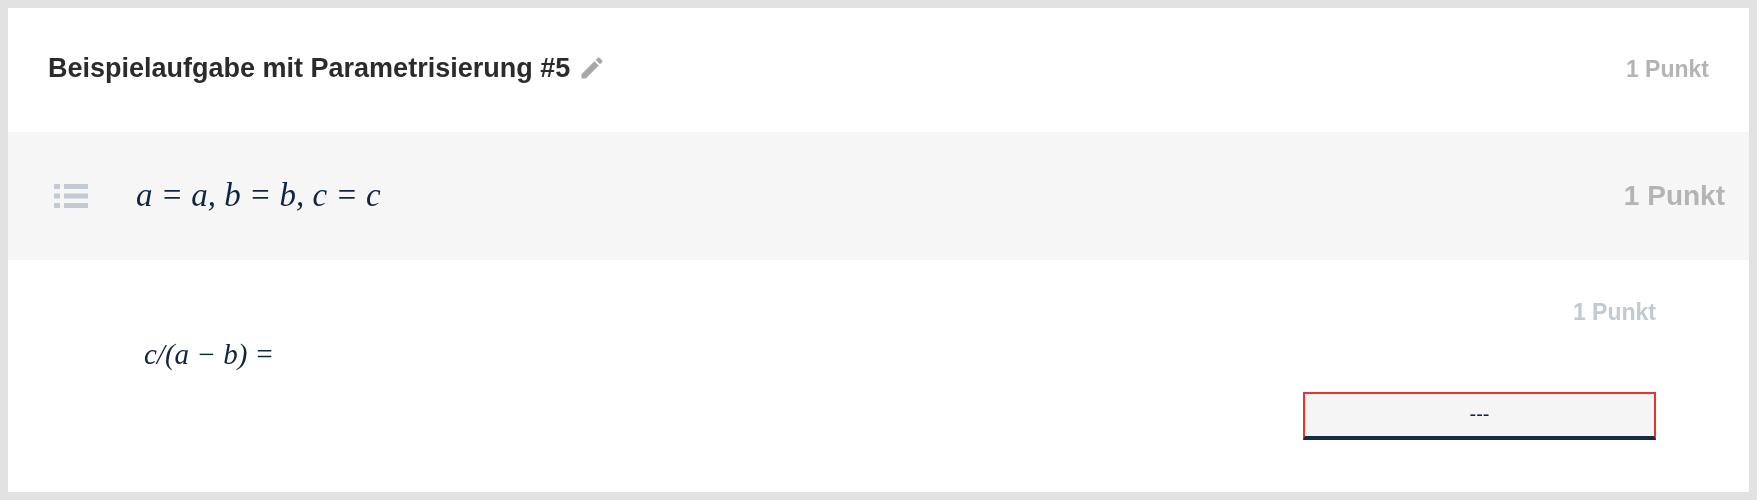  What do you see at coordinates (209, 354) in the screenshot?
I see `question-prompt: c/(a − b) =` at bounding box center [209, 354].